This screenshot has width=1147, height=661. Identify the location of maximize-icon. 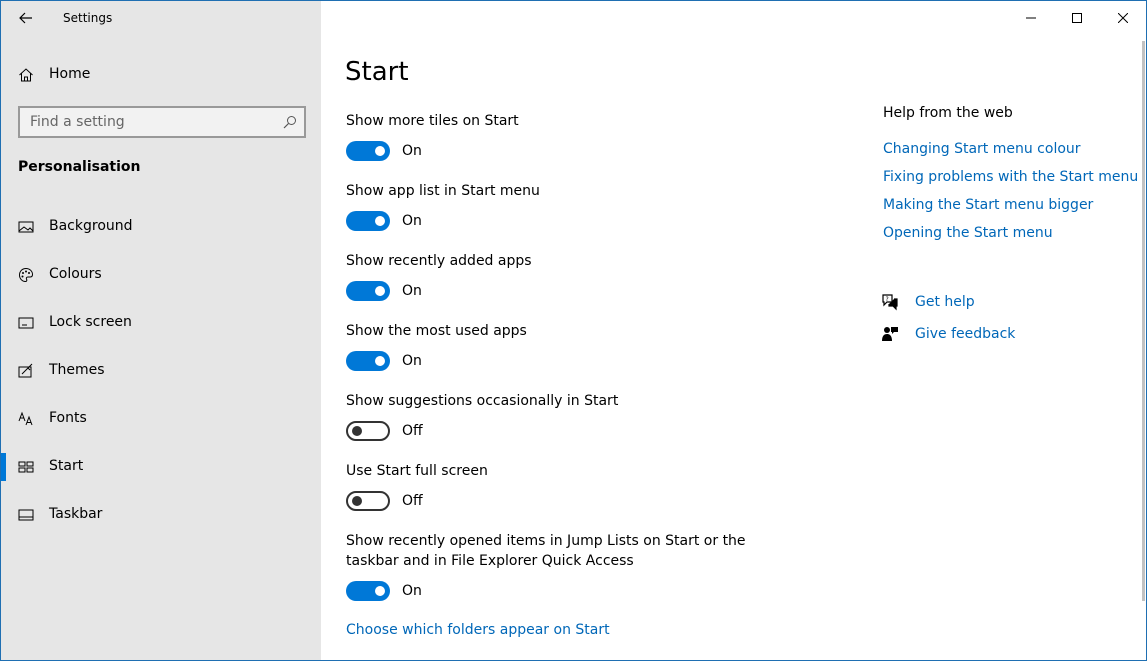
(1077, 18).